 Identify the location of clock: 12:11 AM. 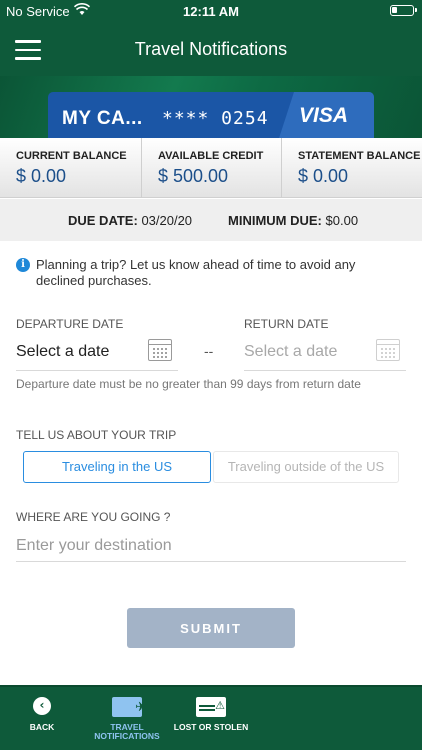
(211, 11).